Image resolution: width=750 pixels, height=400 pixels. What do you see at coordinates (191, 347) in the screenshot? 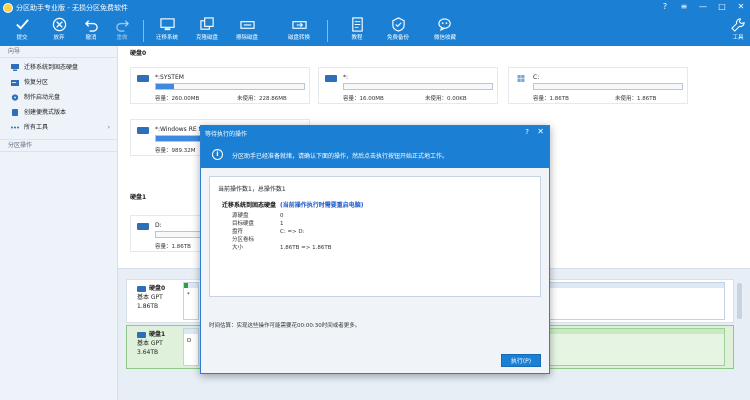
I see `disk-map-partition: D` at bounding box center [191, 347].